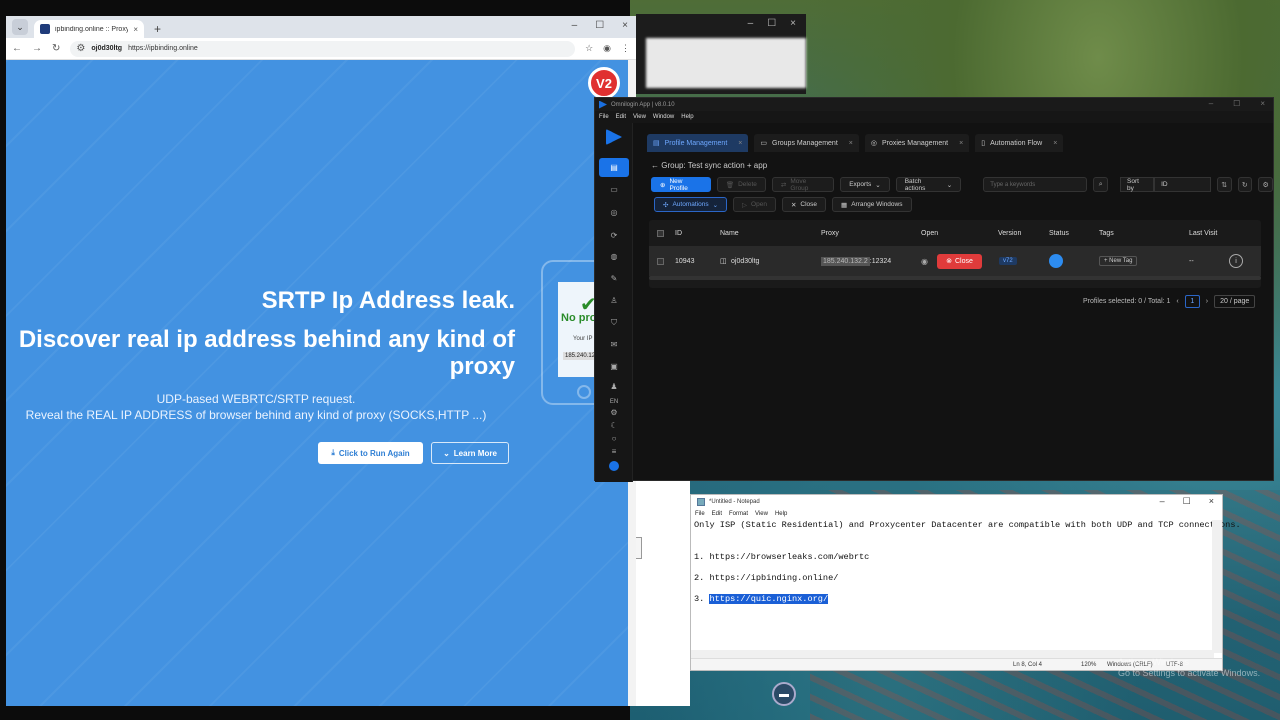  What do you see at coordinates (37, 48) in the screenshot?
I see `forward-icon: →` at bounding box center [37, 48].